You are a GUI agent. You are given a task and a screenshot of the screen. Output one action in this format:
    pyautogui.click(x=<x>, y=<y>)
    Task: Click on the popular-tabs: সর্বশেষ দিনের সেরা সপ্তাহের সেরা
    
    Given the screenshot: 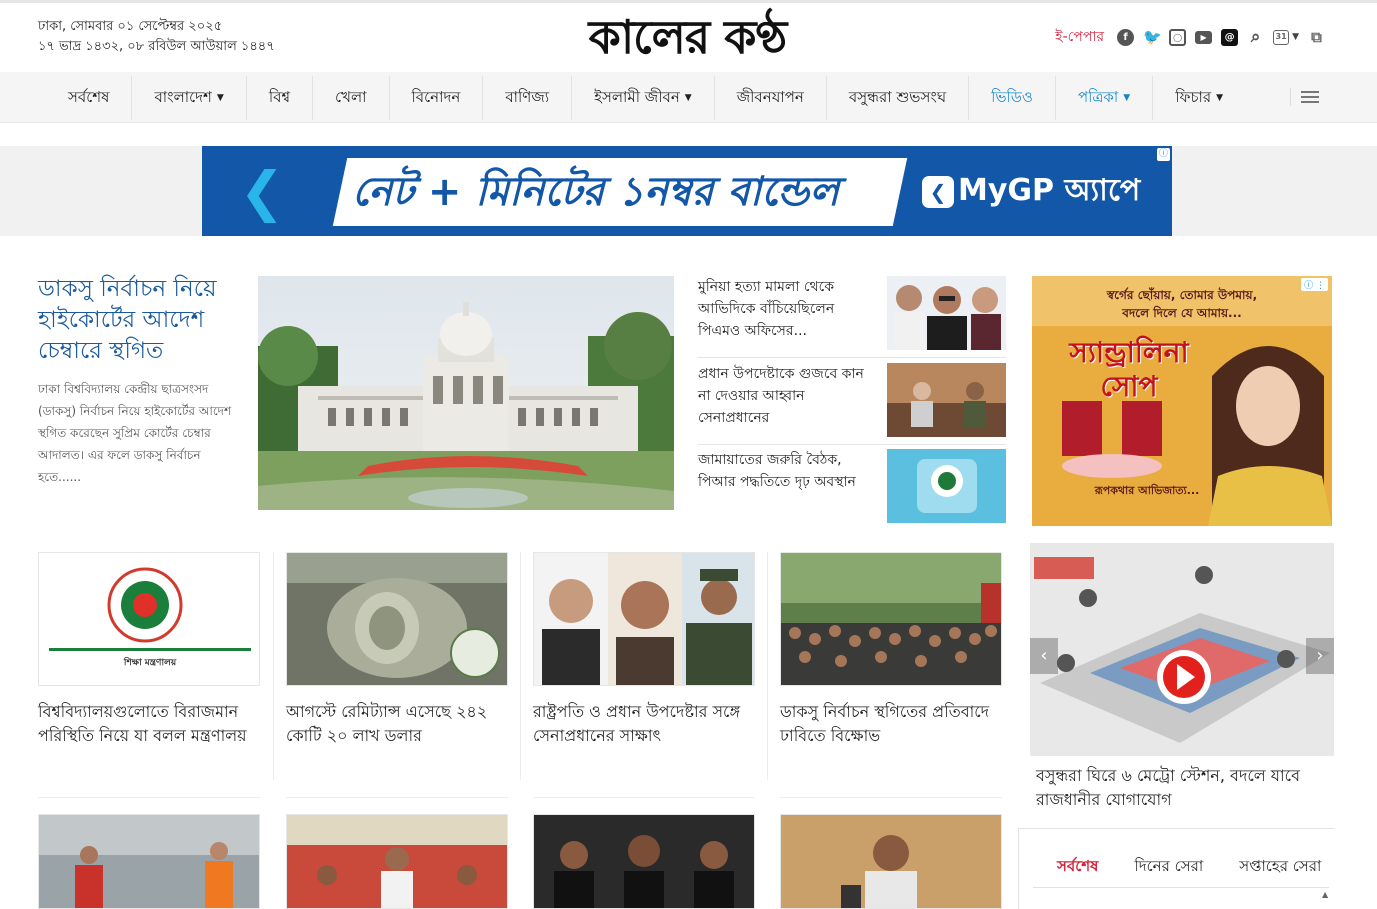 What is the action you would take?
    pyautogui.click(x=1189, y=867)
    